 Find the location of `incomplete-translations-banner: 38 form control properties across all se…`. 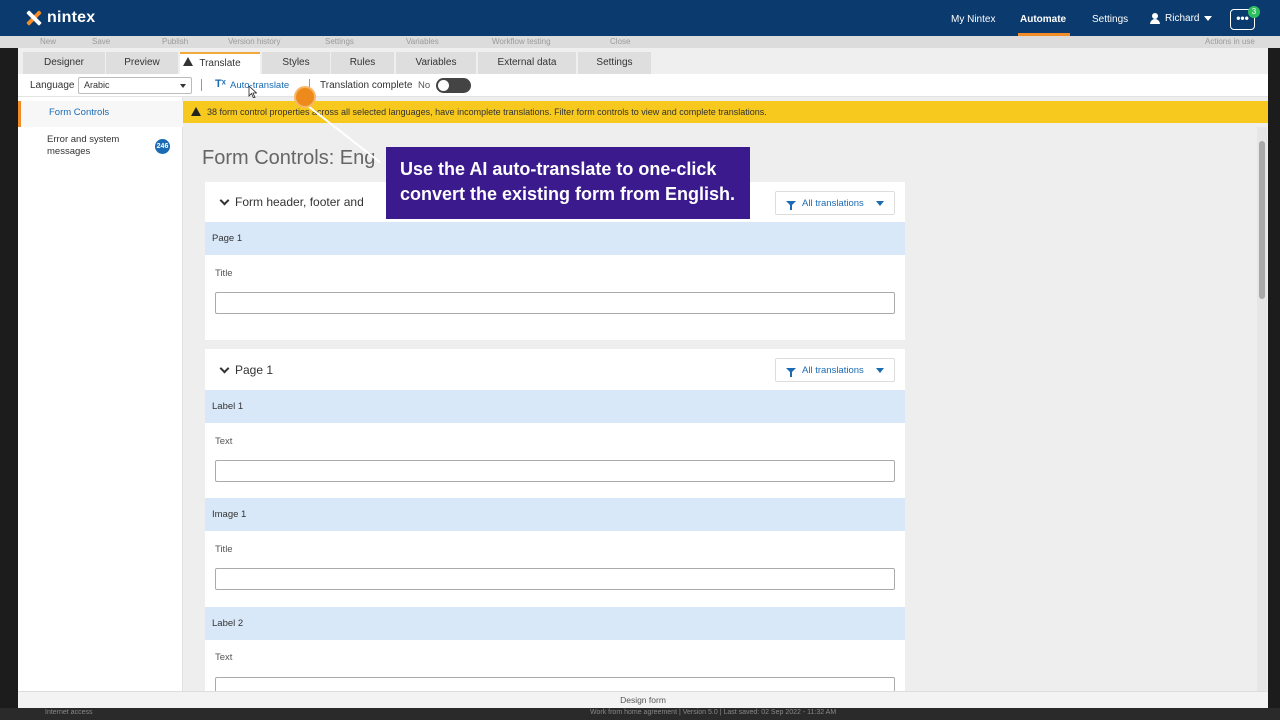

incomplete-translations-banner: 38 form control properties across all se… is located at coordinates (725, 112).